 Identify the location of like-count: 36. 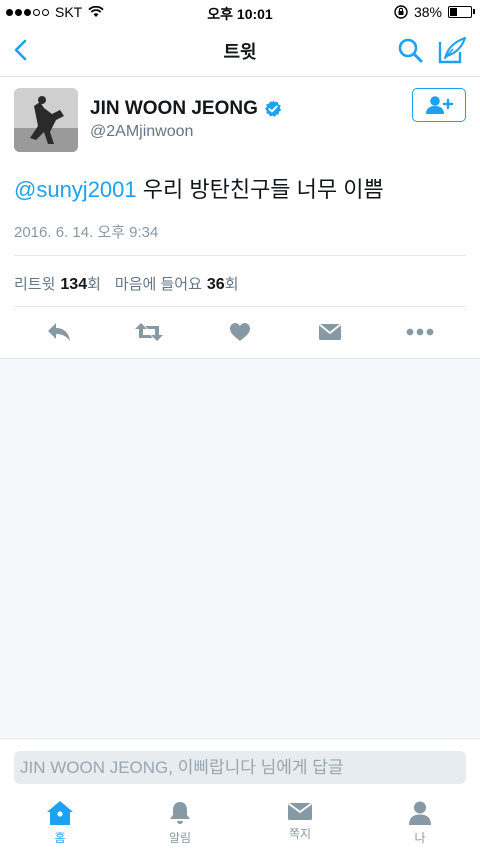
(216, 285).